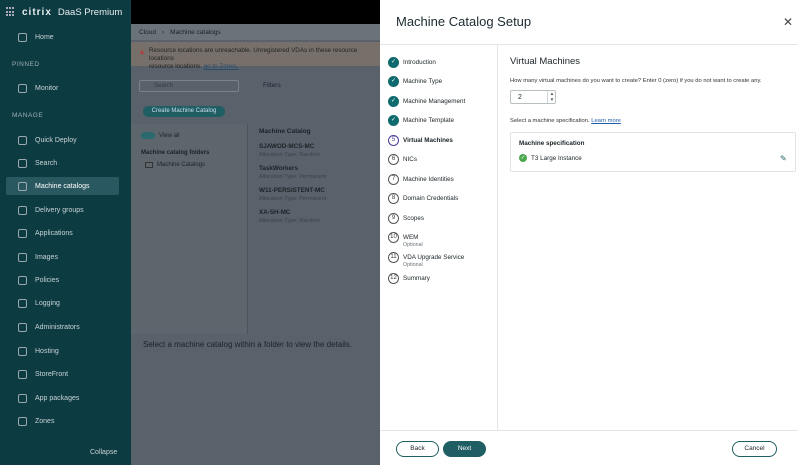 The image size is (798, 465). What do you see at coordinates (556, 158) in the screenshot?
I see `spec-value: T3 Large Instance` at bounding box center [556, 158].